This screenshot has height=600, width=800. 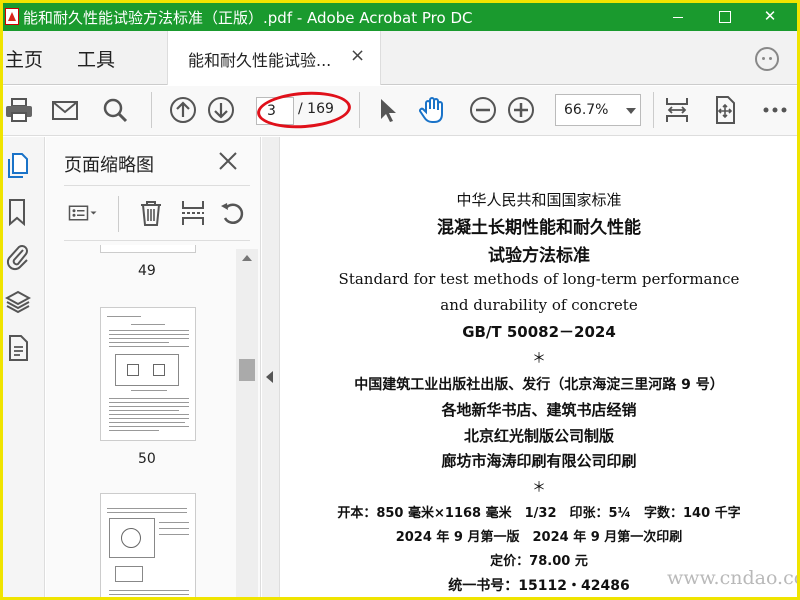 What do you see at coordinates (147, 271) in the screenshot?
I see `thumbnail-page-number: 49` at bounding box center [147, 271].